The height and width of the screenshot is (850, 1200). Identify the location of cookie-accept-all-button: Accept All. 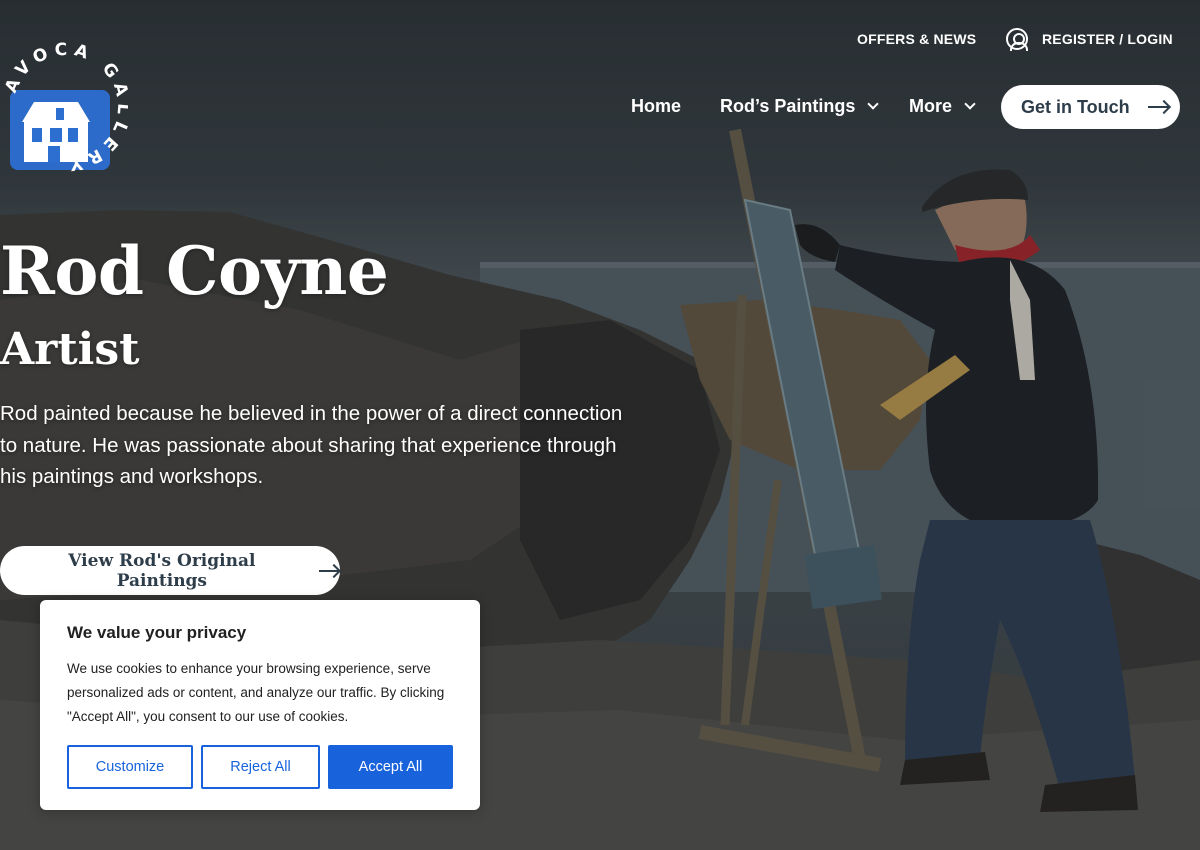
(390, 767).